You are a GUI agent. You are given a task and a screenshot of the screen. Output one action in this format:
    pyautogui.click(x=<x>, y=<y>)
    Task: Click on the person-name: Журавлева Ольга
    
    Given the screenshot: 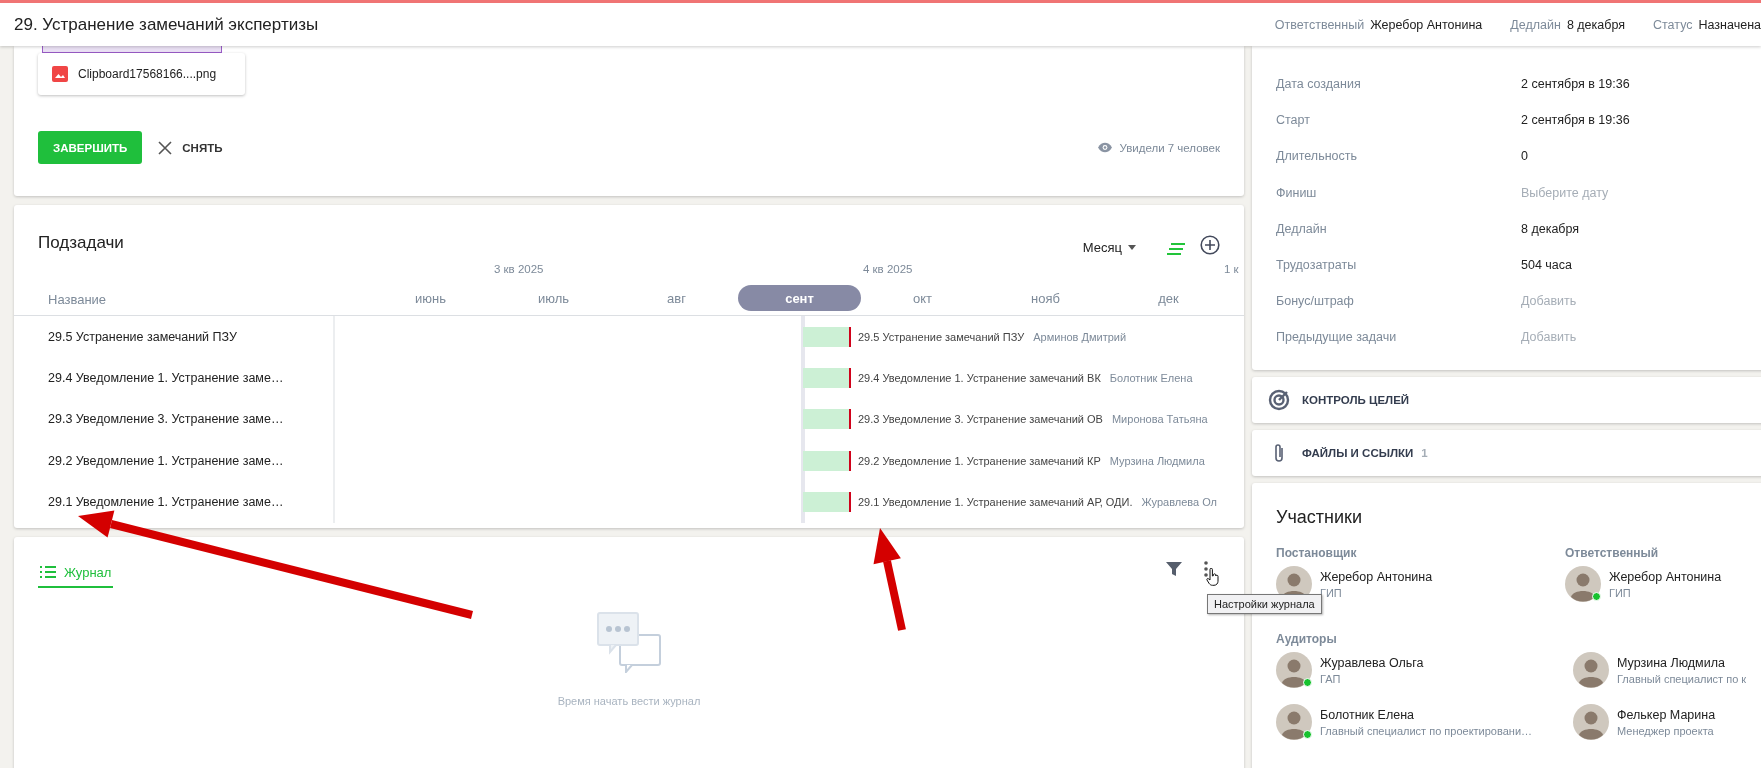 What is the action you would take?
    pyautogui.click(x=1372, y=662)
    